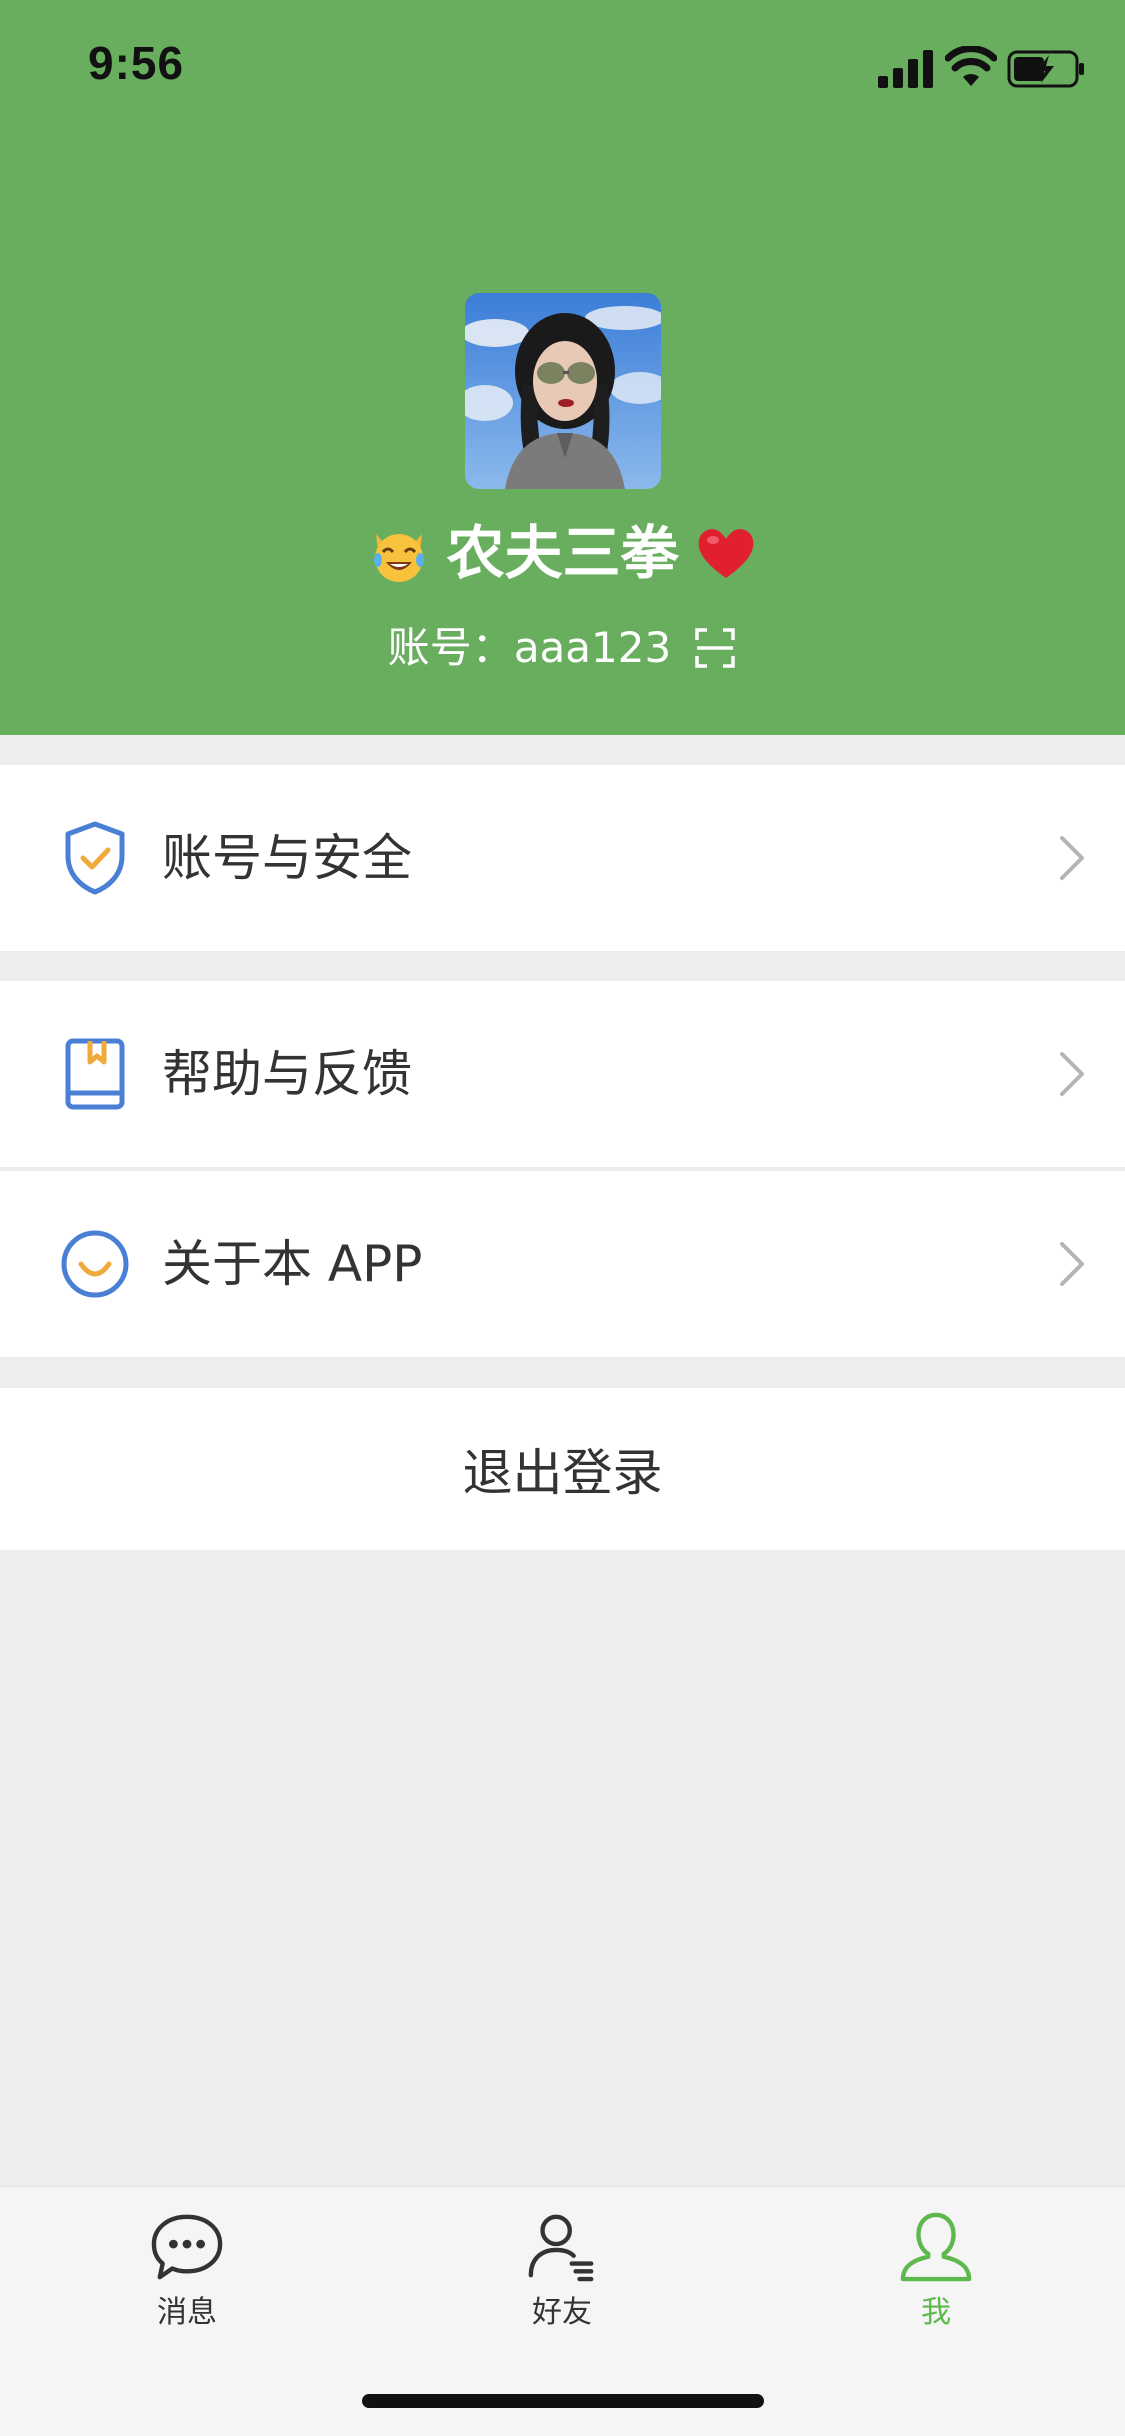 This screenshot has height=2436, width=1125. Describe the element at coordinates (287, 858) in the screenshot. I see `menu-label-account-security: 账号与安全` at that location.